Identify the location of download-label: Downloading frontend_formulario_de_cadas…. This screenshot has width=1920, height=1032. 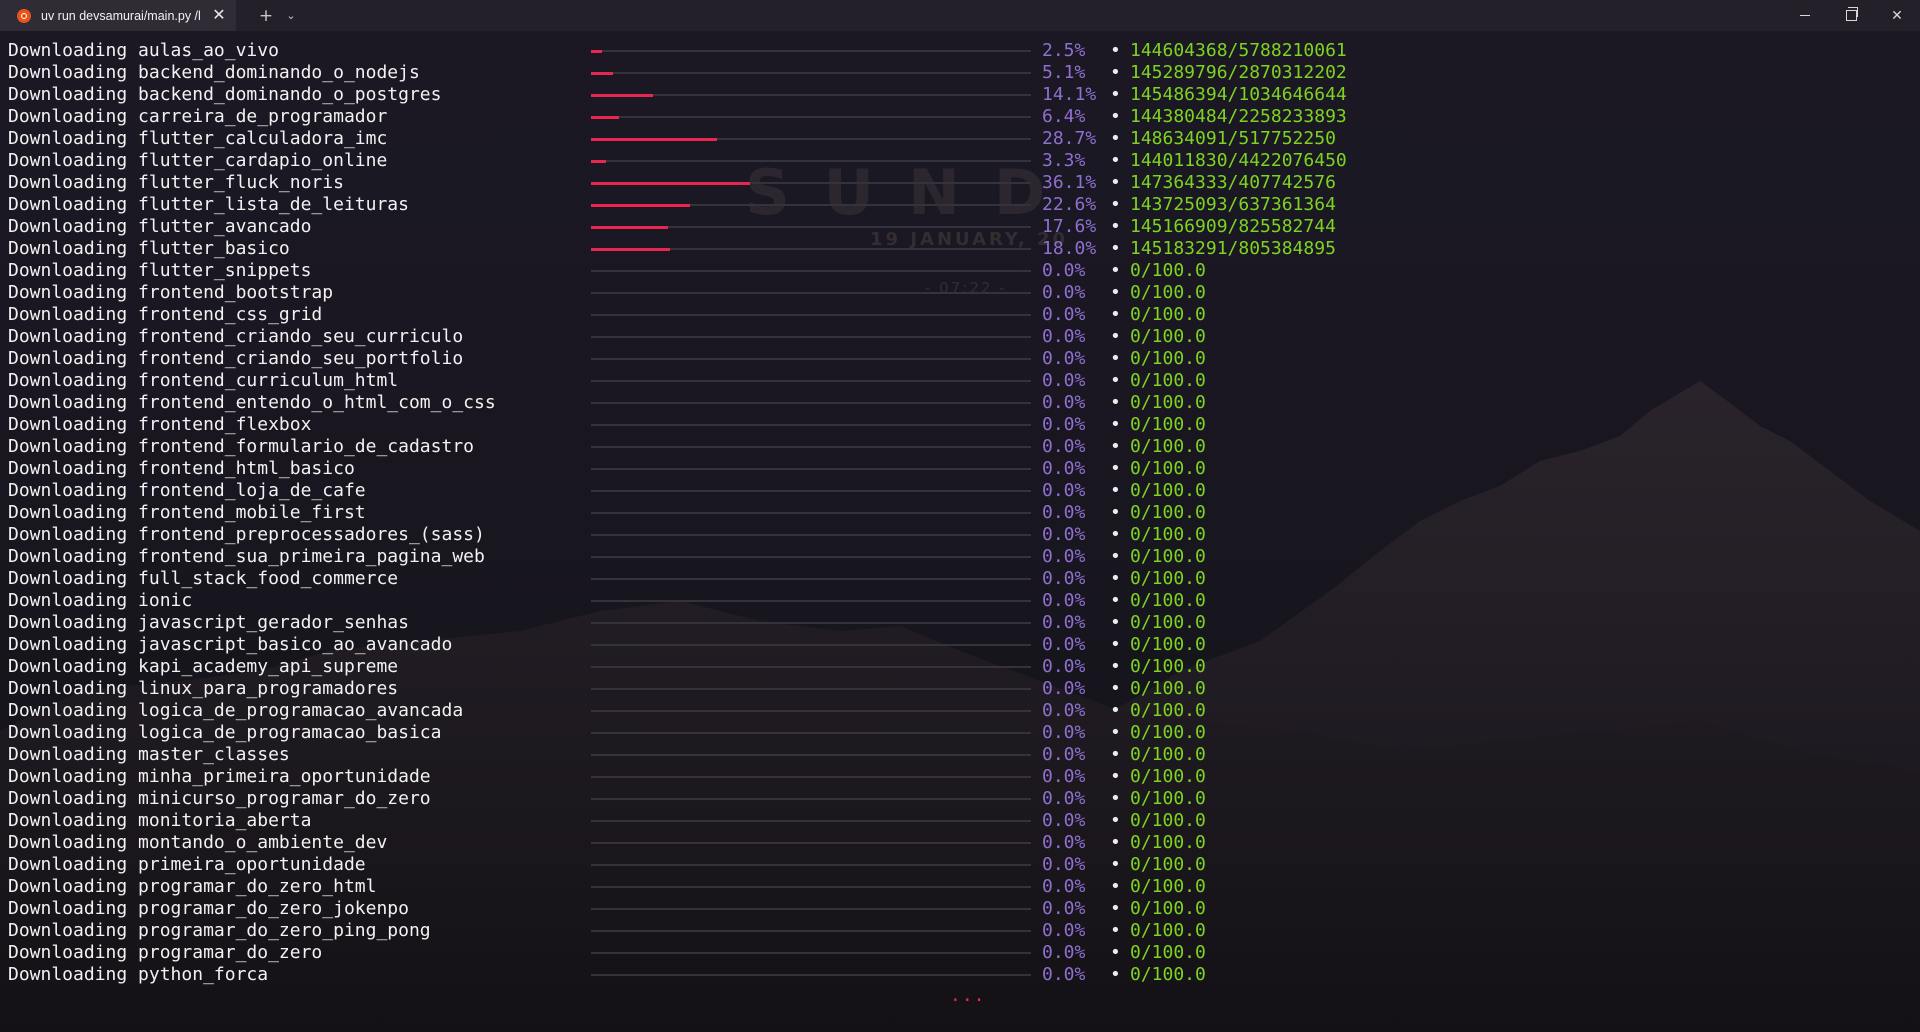
(241, 446).